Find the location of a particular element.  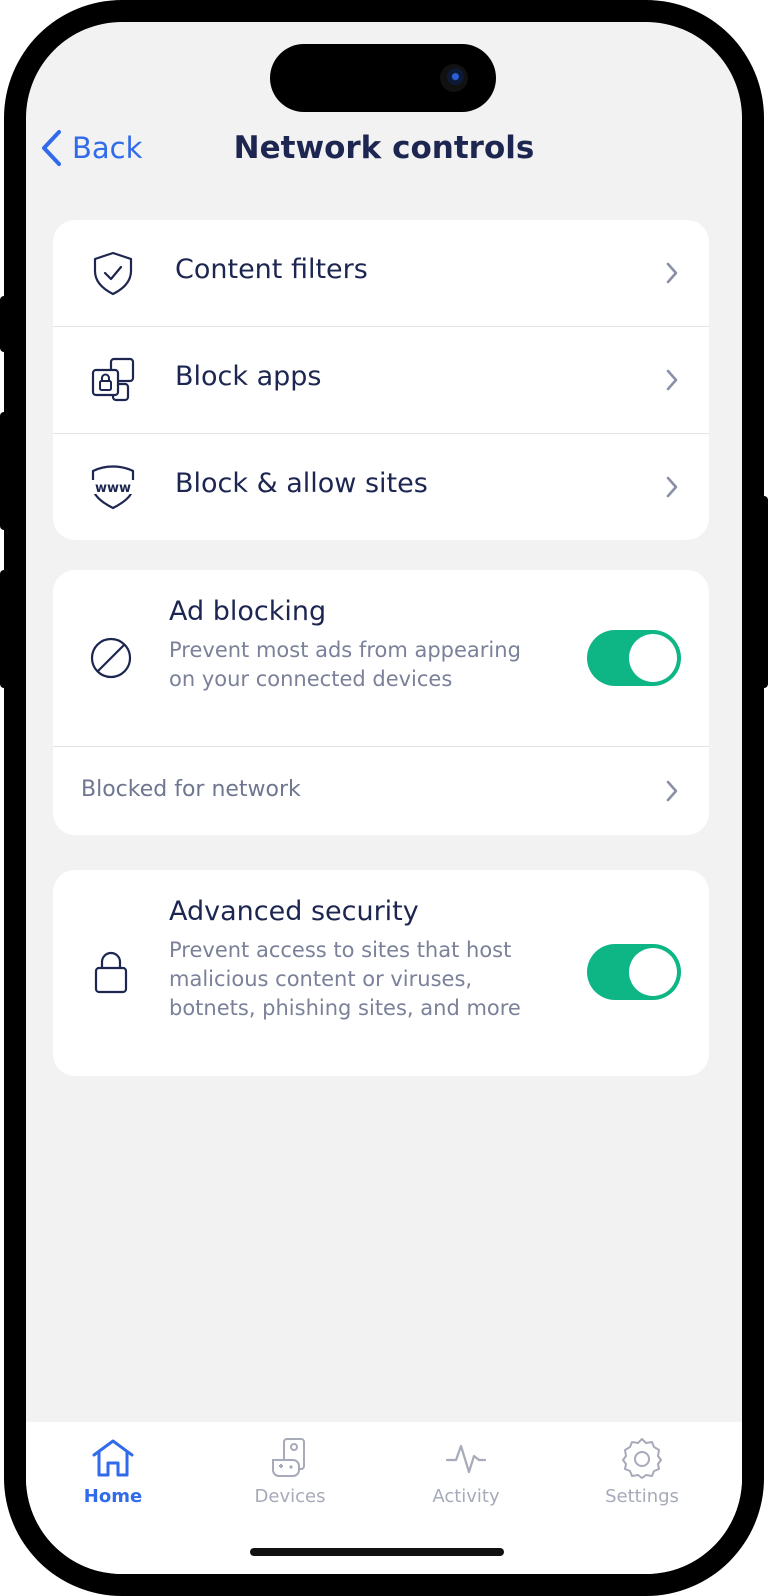

www-shield-icon: www is located at coordinates (113, 487).